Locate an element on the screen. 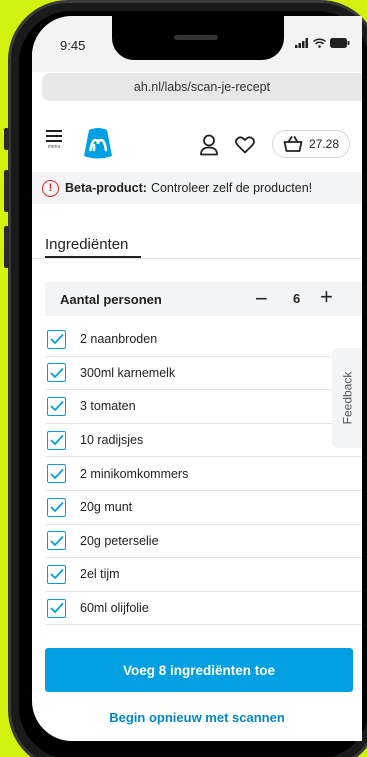 The width and height of the screenshot is (367, 757). feedback-tab: Feedback is located at coordinates (347, 398).